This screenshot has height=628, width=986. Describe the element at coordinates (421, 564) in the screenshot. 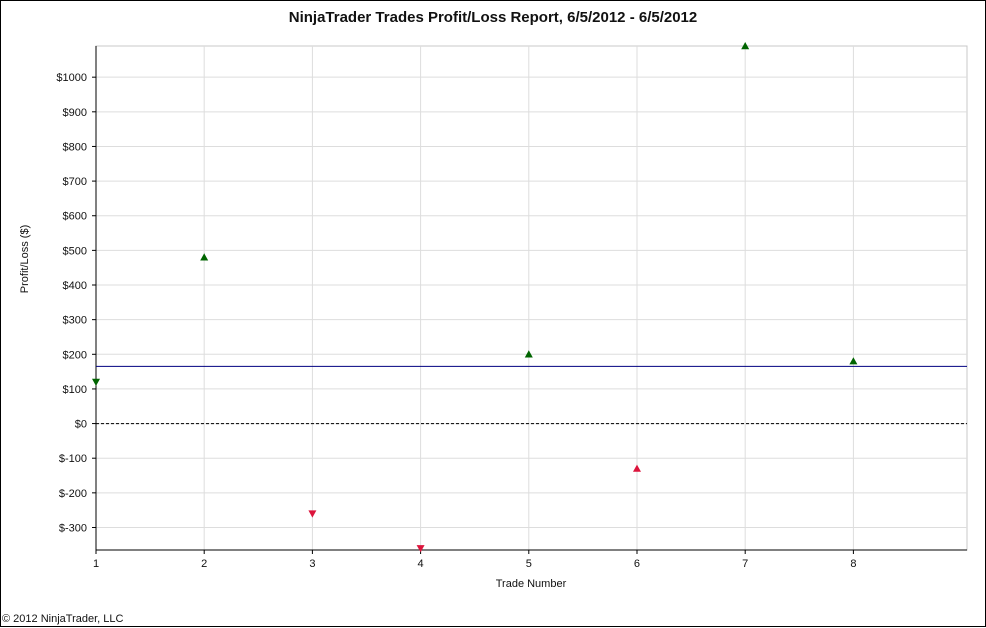

I see `x-tick-label: 4` at that location.